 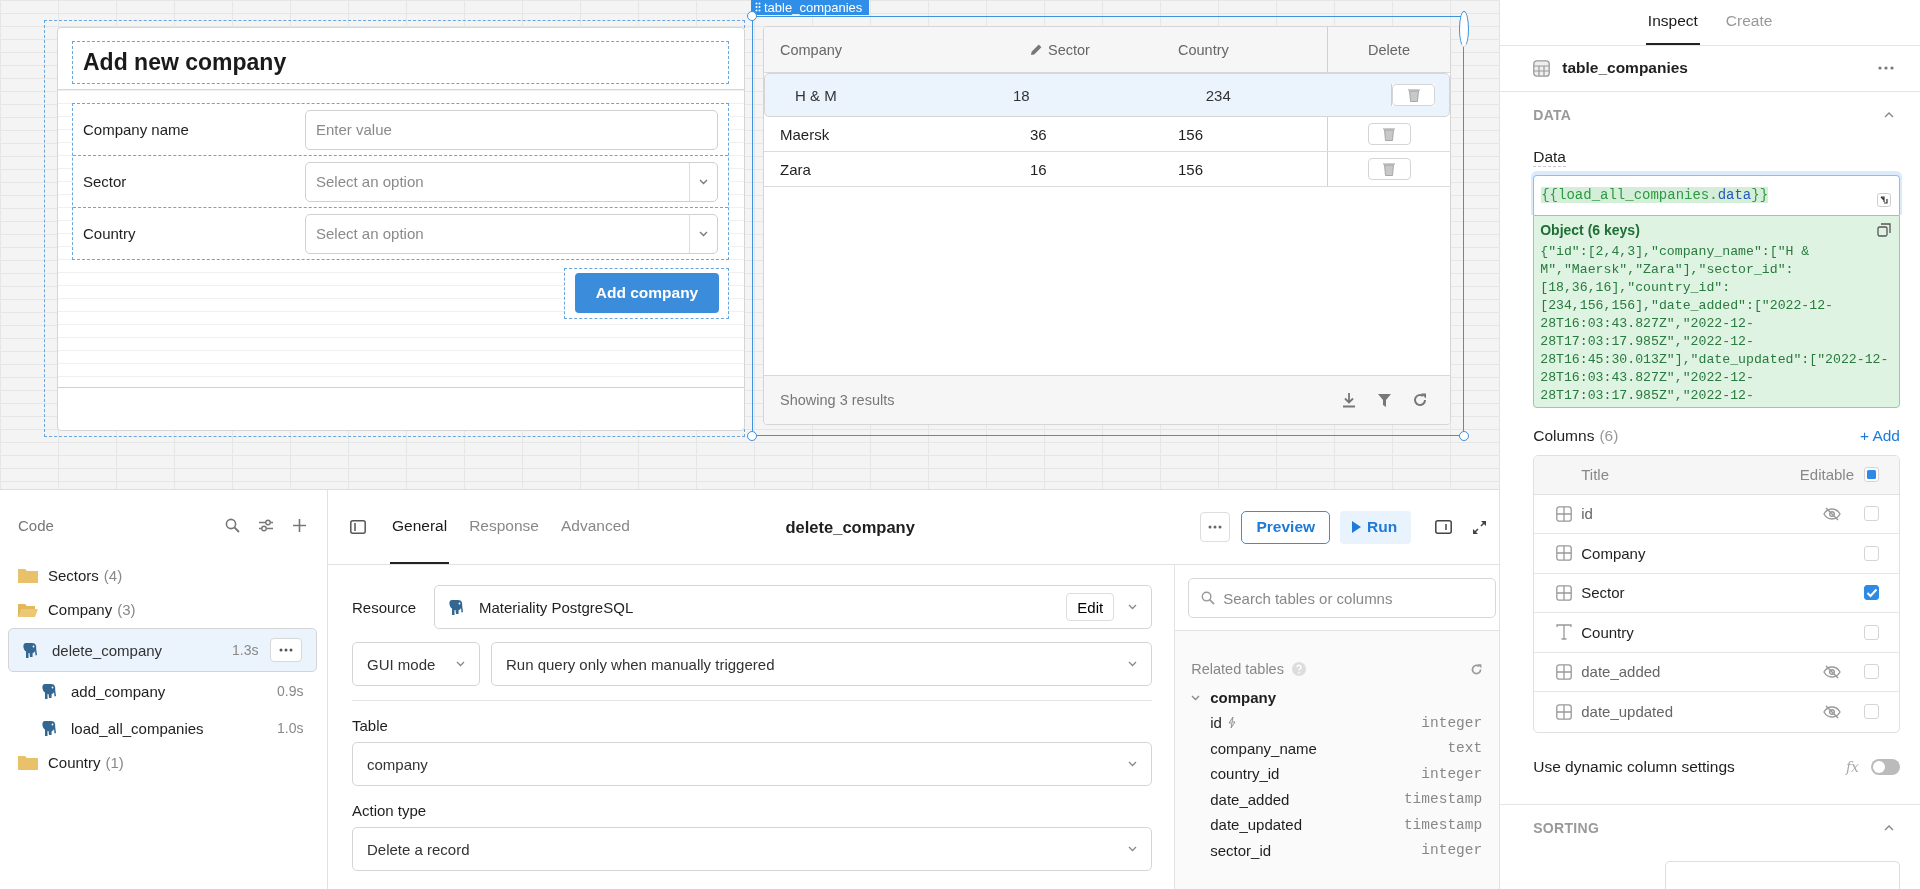 What do you see at coordinates (50, 691) in the screenshot?
I see `elephant-icon` at bounding box center [50, 691].